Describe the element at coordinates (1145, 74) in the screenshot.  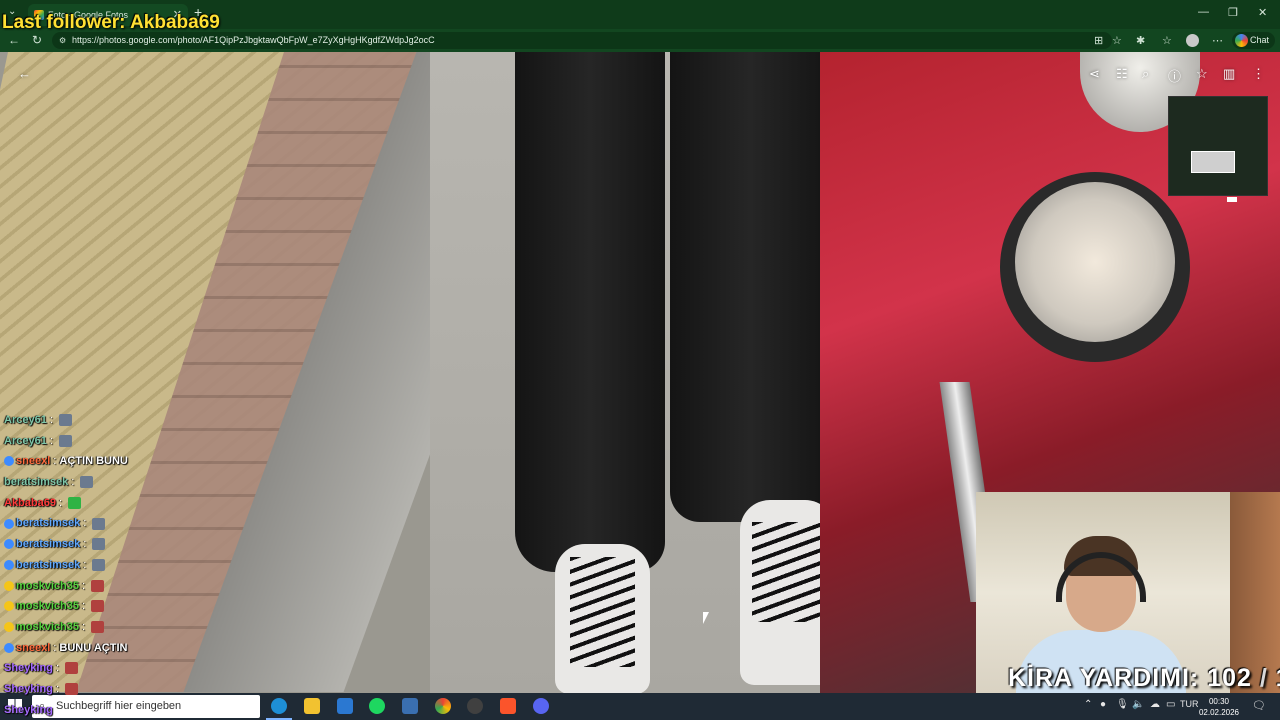
I see `zoom-icon: ⌕` at that location.